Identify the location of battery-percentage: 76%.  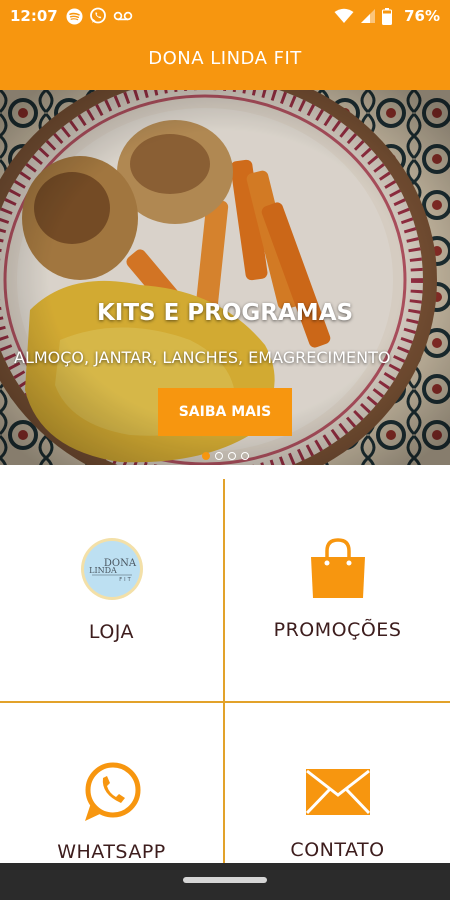
(422, 16).